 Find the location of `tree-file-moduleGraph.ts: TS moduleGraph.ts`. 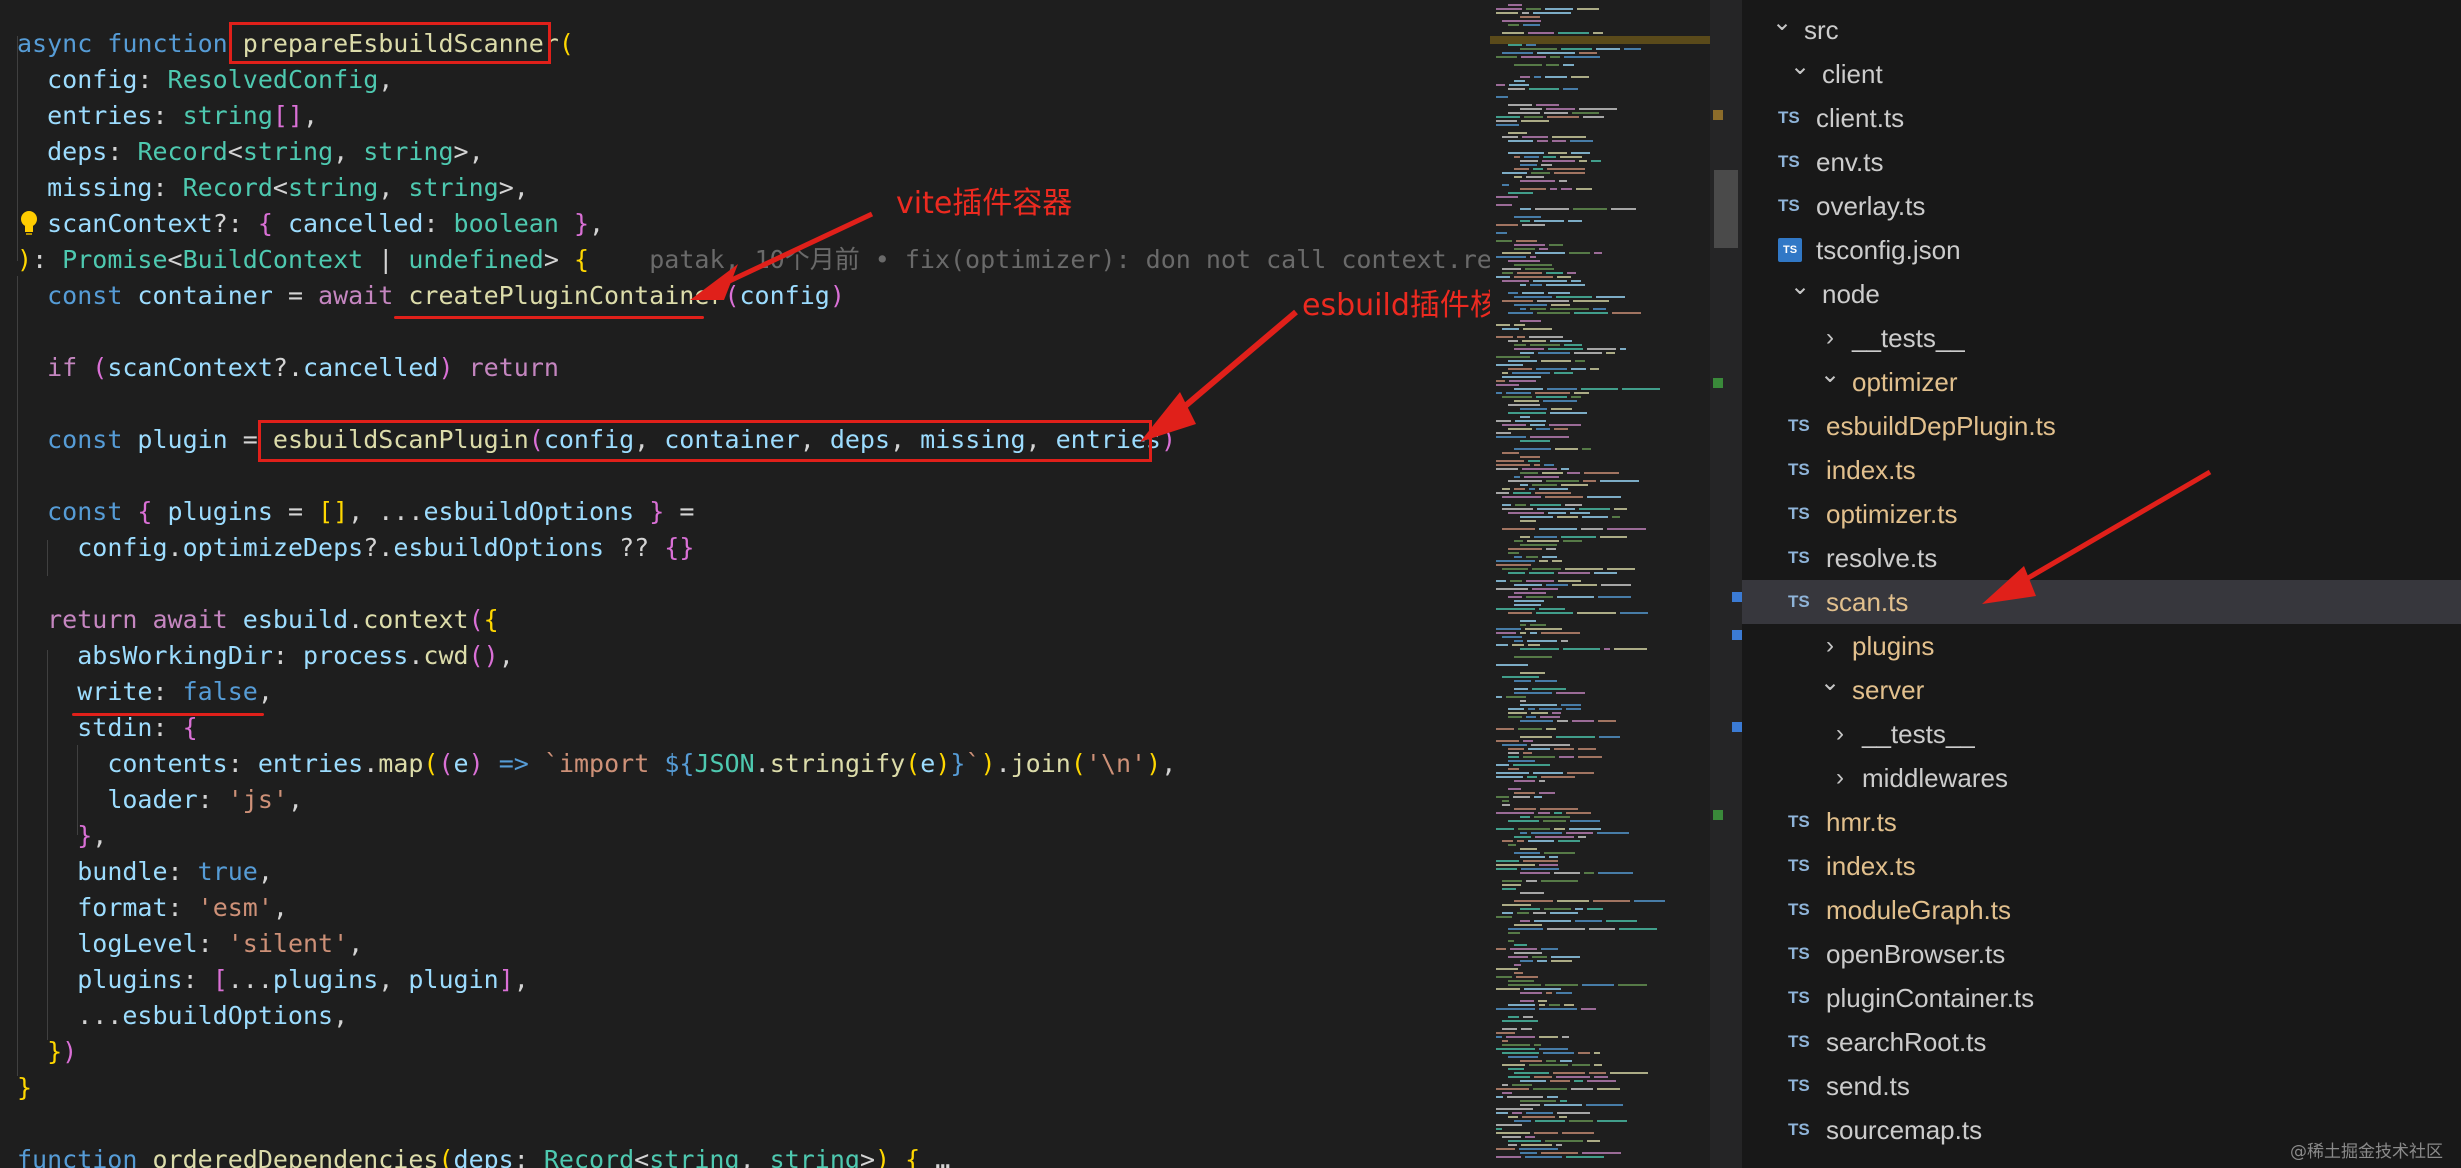

tree-file-moduleGraph.ts: TS moduleGraph.ts is located at coordinates (2101, 910).